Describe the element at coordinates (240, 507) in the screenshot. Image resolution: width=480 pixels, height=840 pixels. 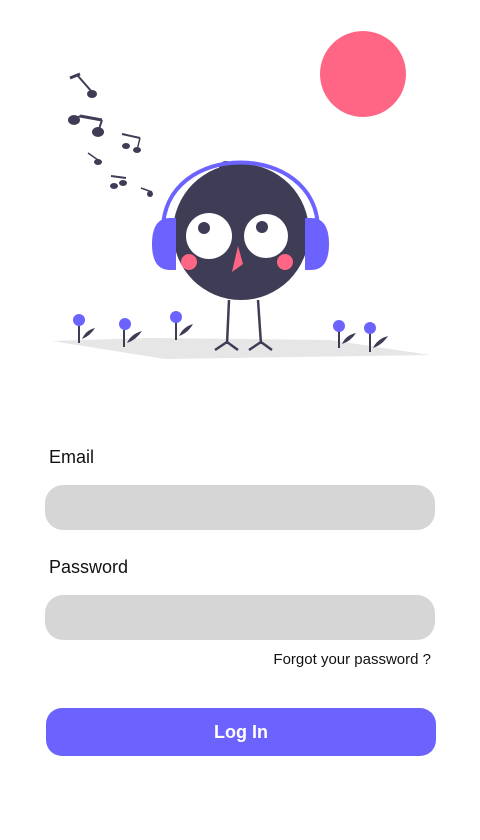
I see `email-input` at that location.